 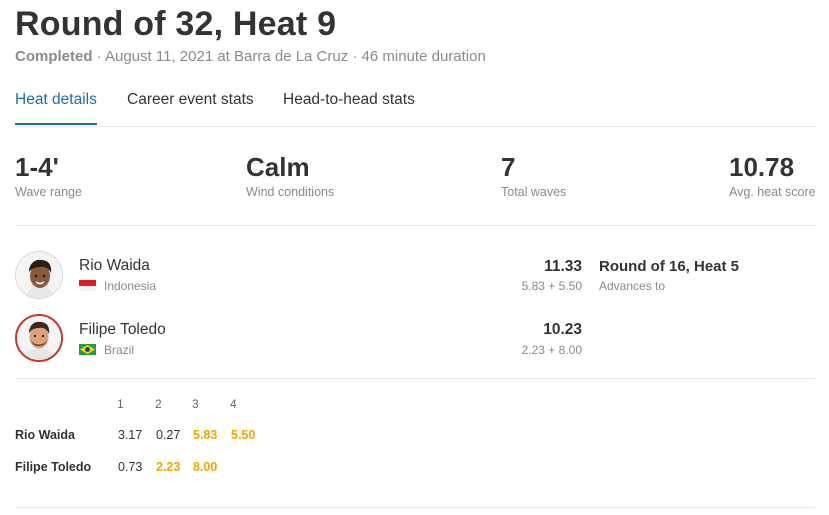 What do you see at coordinates (54, 56) in the screenshot?
I see `heat-status: Completed` at bounding box center [54, 56].